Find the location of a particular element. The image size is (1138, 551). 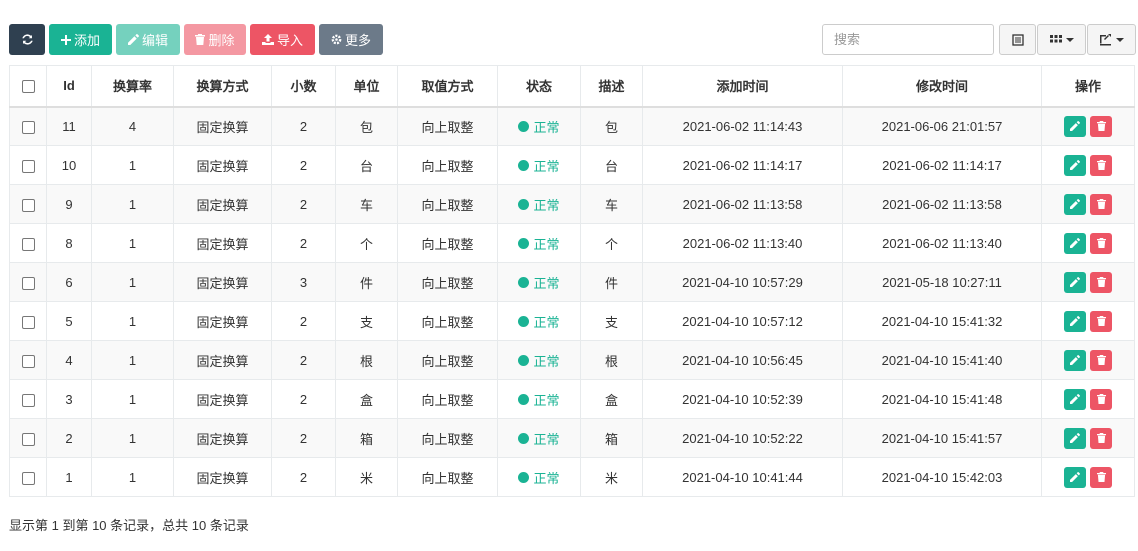

cell-rounding: 向上取整 is located at coordinates (447, 282).